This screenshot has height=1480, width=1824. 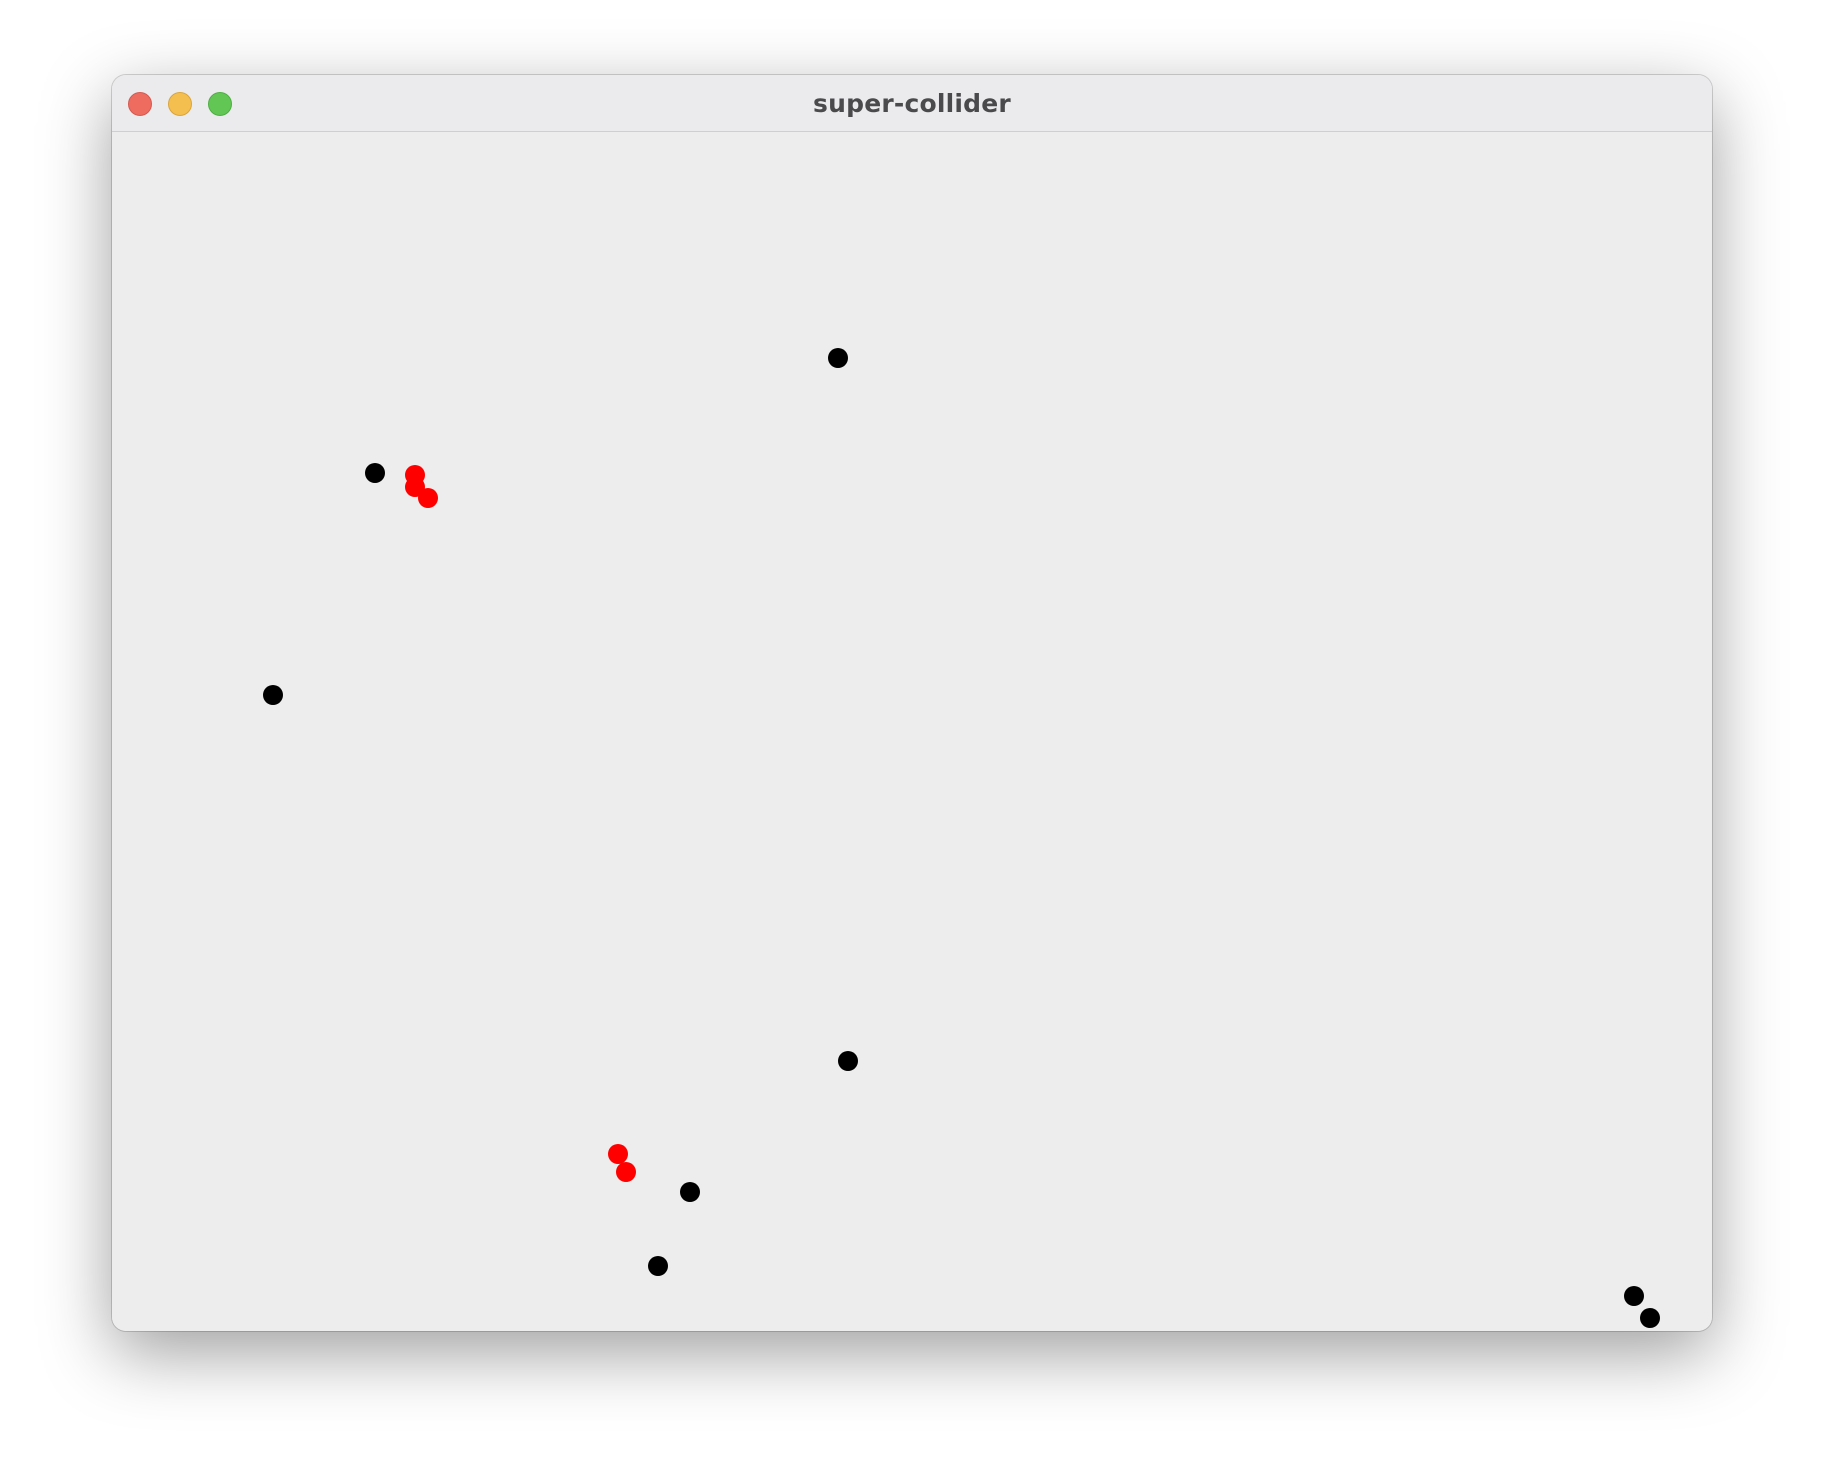 I want to click on title-bar: super-collider, so click(x=912, y=103).